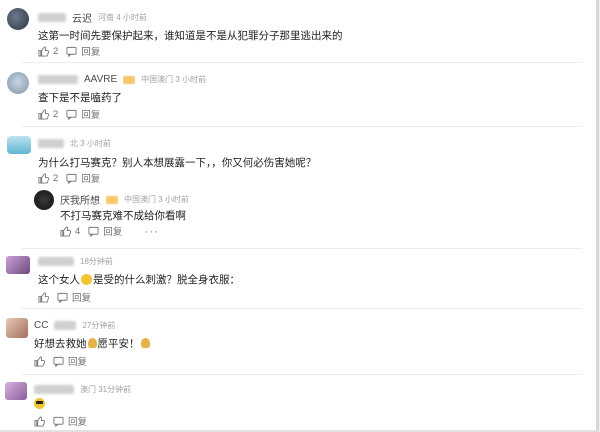 Image resolution: width=600 pixels, height=432 pixels. I want to click on comment-header: 澳门 31分钟前, so click(82, 389).